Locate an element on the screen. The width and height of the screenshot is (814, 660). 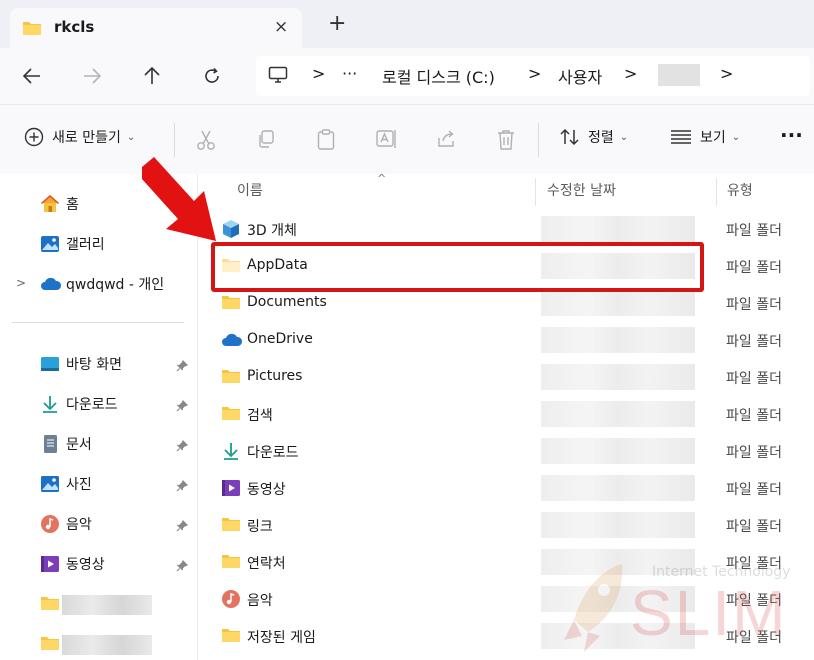
rocket-logo-icon is located at coordinates (593, 608).